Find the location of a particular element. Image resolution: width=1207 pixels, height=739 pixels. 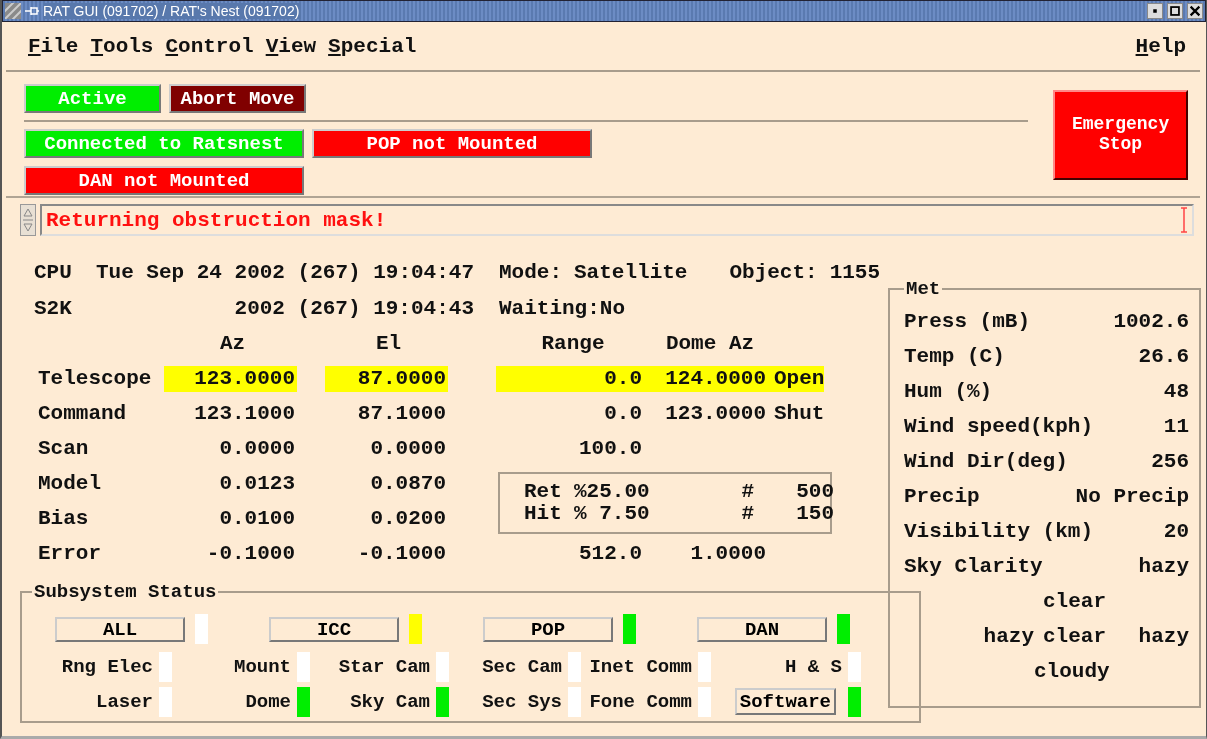

subsystem-label: Mount is located at coordinates (262, 666).